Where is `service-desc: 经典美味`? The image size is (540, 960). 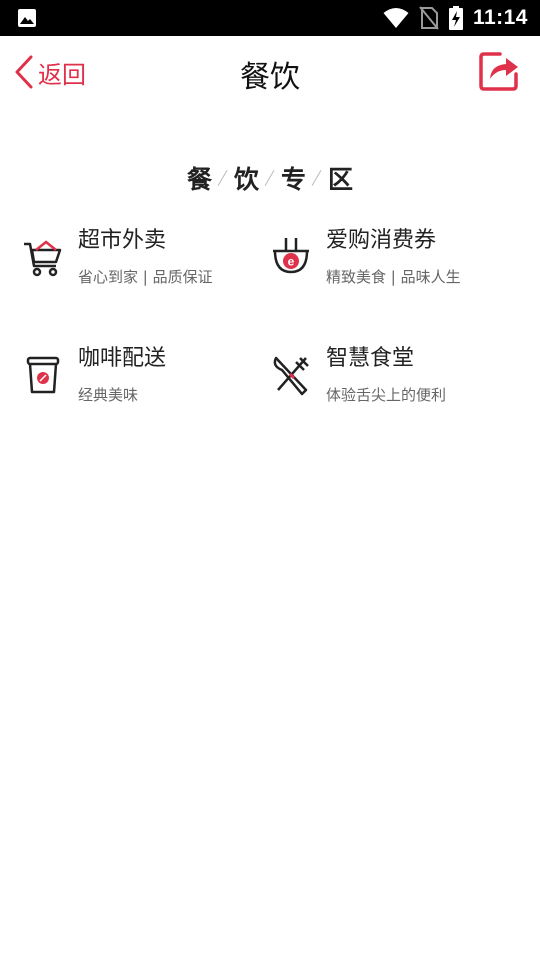 service-desc: 经典美味 is located at coordinates (108, 395).